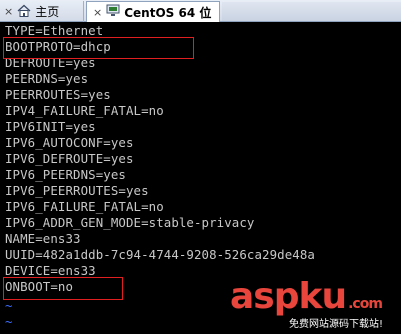 Image resolution: width=401 pixels, height=334 pixels. I want to click on tab-bar-empty, so click(311, 11).